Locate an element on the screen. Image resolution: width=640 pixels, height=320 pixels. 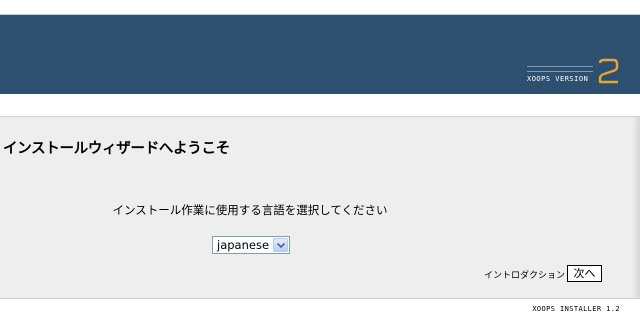
chevron-down-icon is located at coordinates (281, 245).